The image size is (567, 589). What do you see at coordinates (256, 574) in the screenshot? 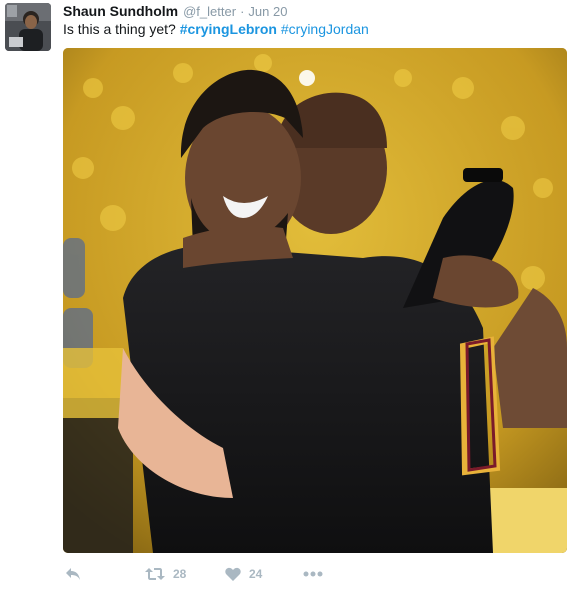
I see `like-count: 24` at bounding box center [256, 574].